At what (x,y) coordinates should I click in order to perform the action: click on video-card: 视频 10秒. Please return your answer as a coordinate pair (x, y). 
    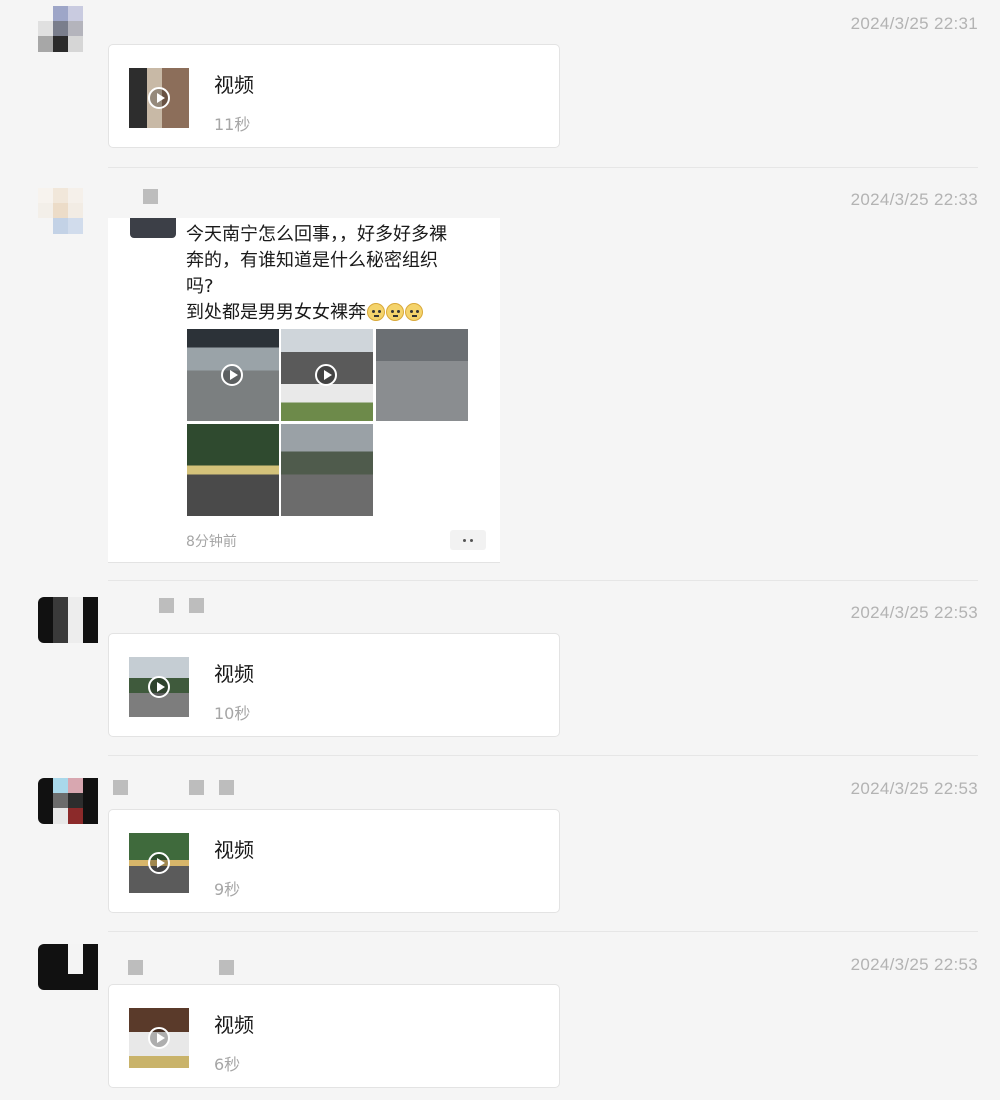
    Looking at the image, I should click on (334, 685).